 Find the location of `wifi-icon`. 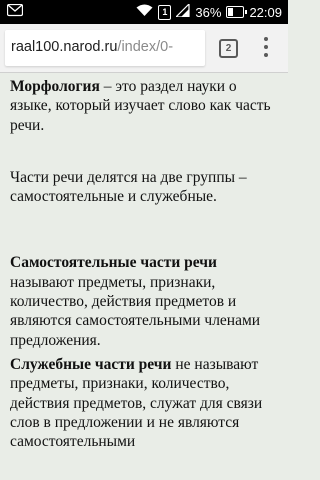

wifi-icon is located at coordinates (144, 12).